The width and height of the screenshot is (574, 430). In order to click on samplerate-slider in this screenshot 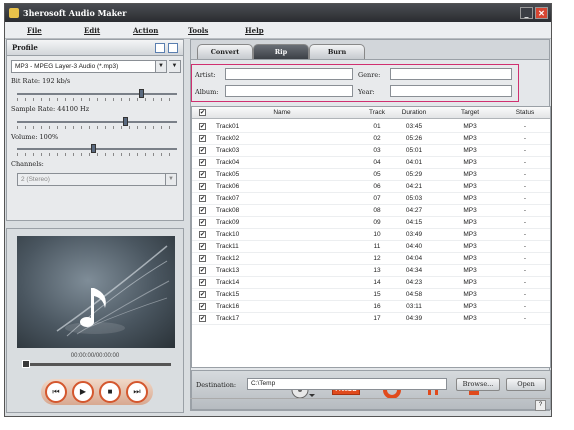, I will do `click(97, 121)`.